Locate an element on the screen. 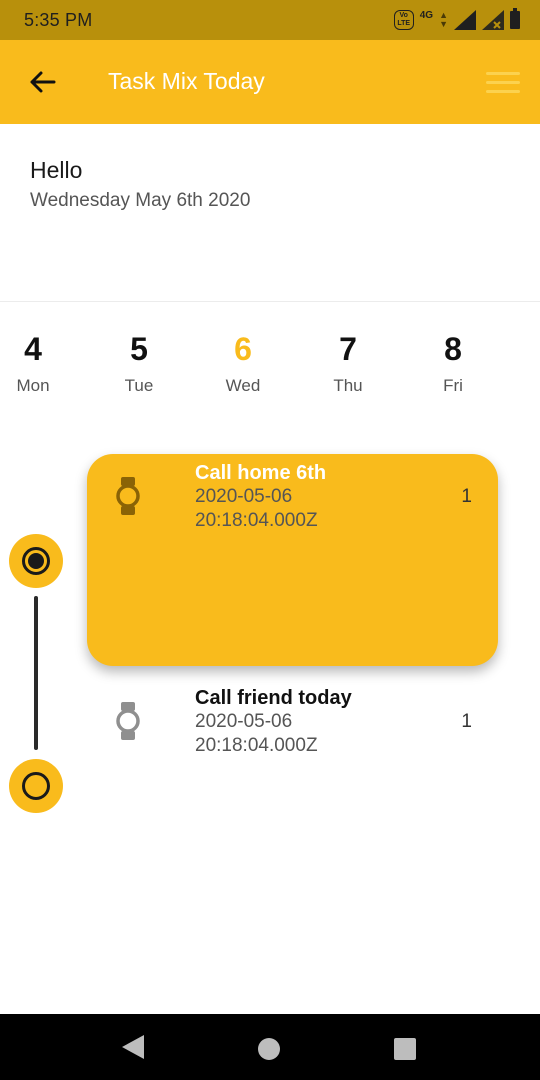 The height and width of the screenshot is (1080, 540). signal-icon is located at coordinates (465, 20).